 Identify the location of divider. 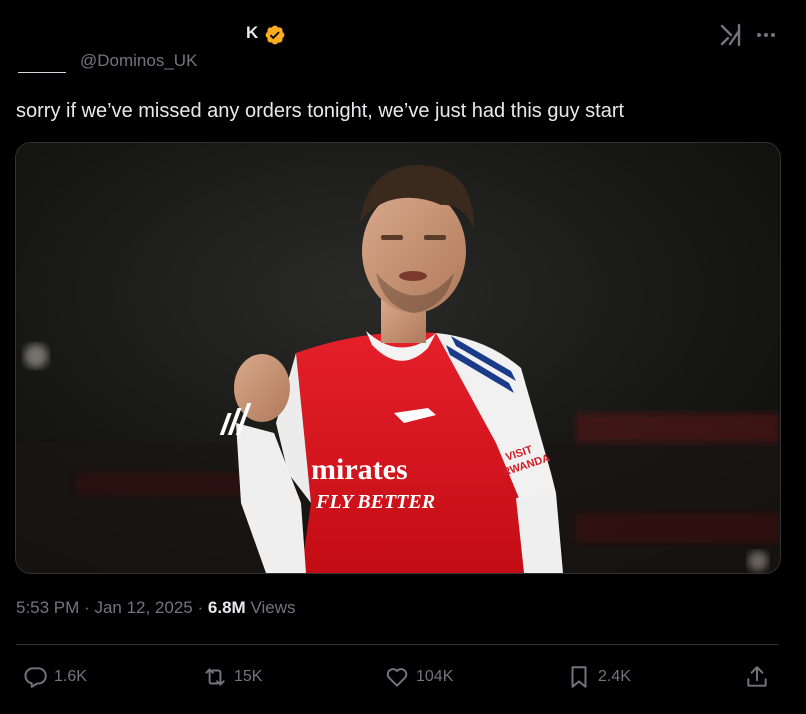
(397, 644).